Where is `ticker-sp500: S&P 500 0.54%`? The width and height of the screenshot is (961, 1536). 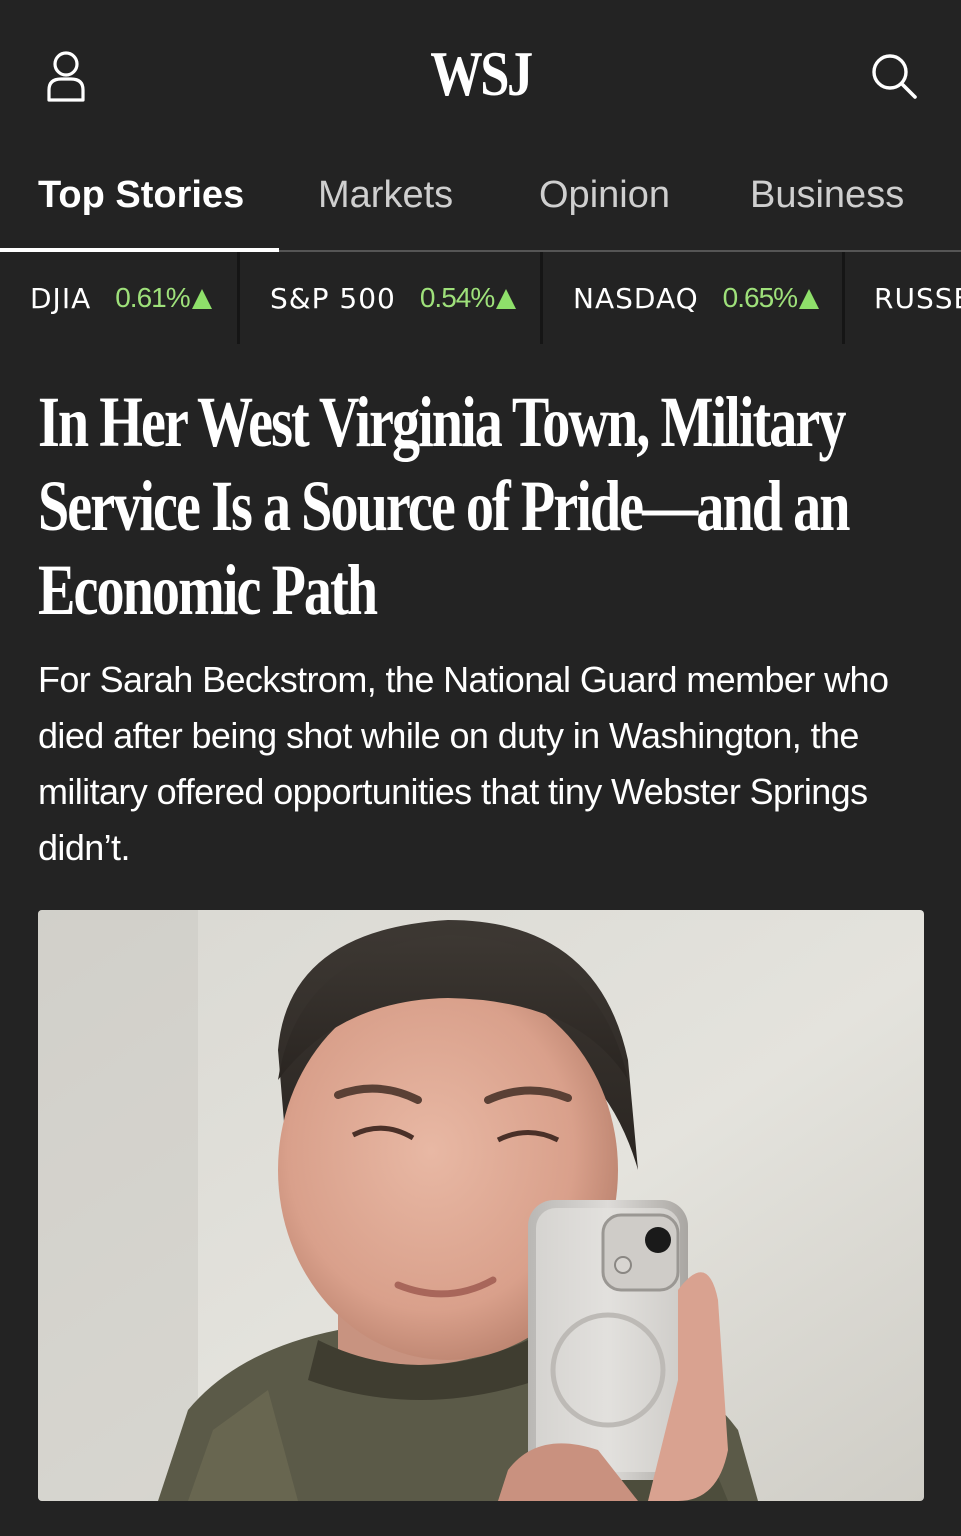
ticker-sp500: S&P 500 0.54% is located at coordinates (393, 298).